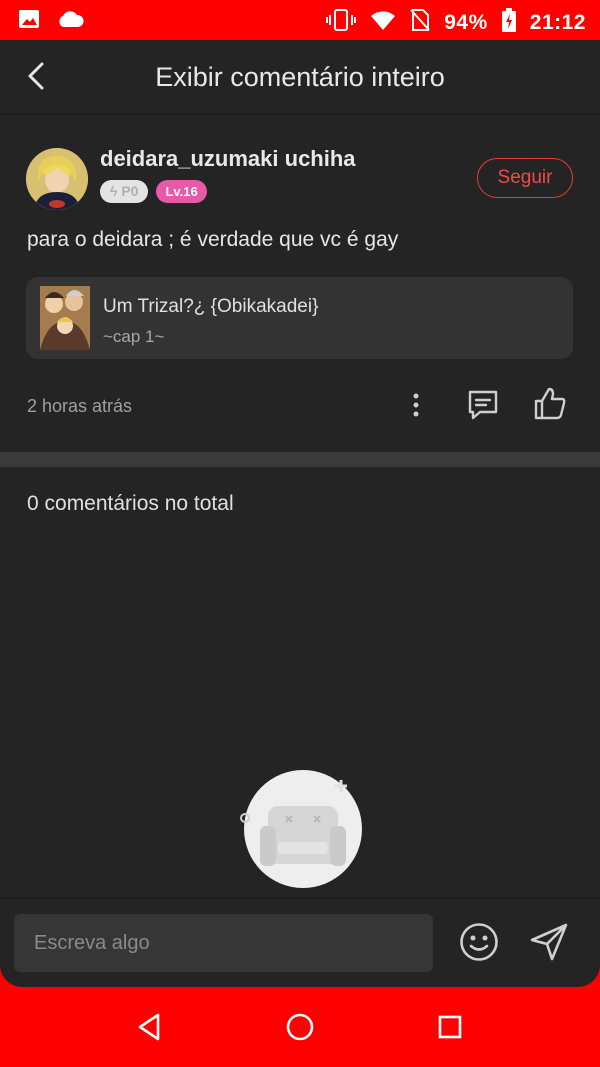 This screenshot has height=1067, width=600. What do you see at coordinates (341, 23) in the screenshot?
I see `vibrate-icon` at bounding box center [341, 23].